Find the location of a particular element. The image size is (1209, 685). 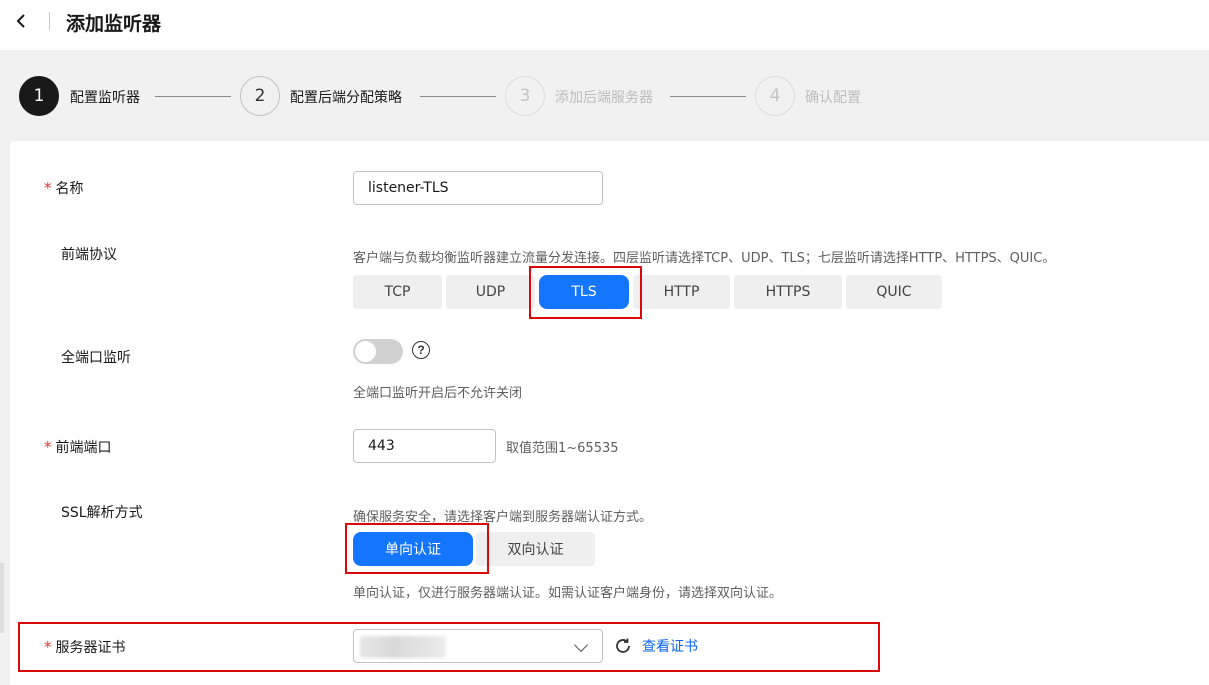

step-indicator: 1 配置监听器 2 配置后端分配策略 3 添加后端服务器 4 确认配置 is located at coordinates (569, 96).